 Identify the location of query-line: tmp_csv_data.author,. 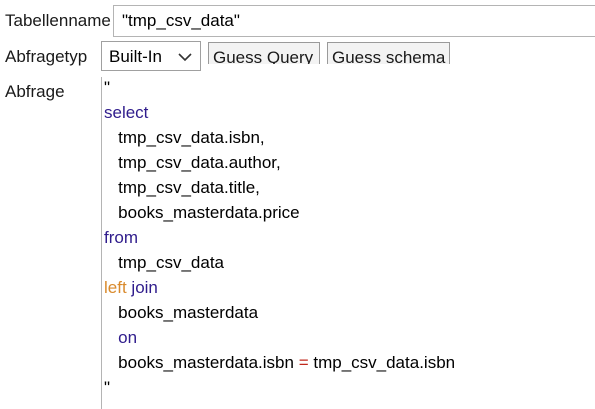
(192, 163).